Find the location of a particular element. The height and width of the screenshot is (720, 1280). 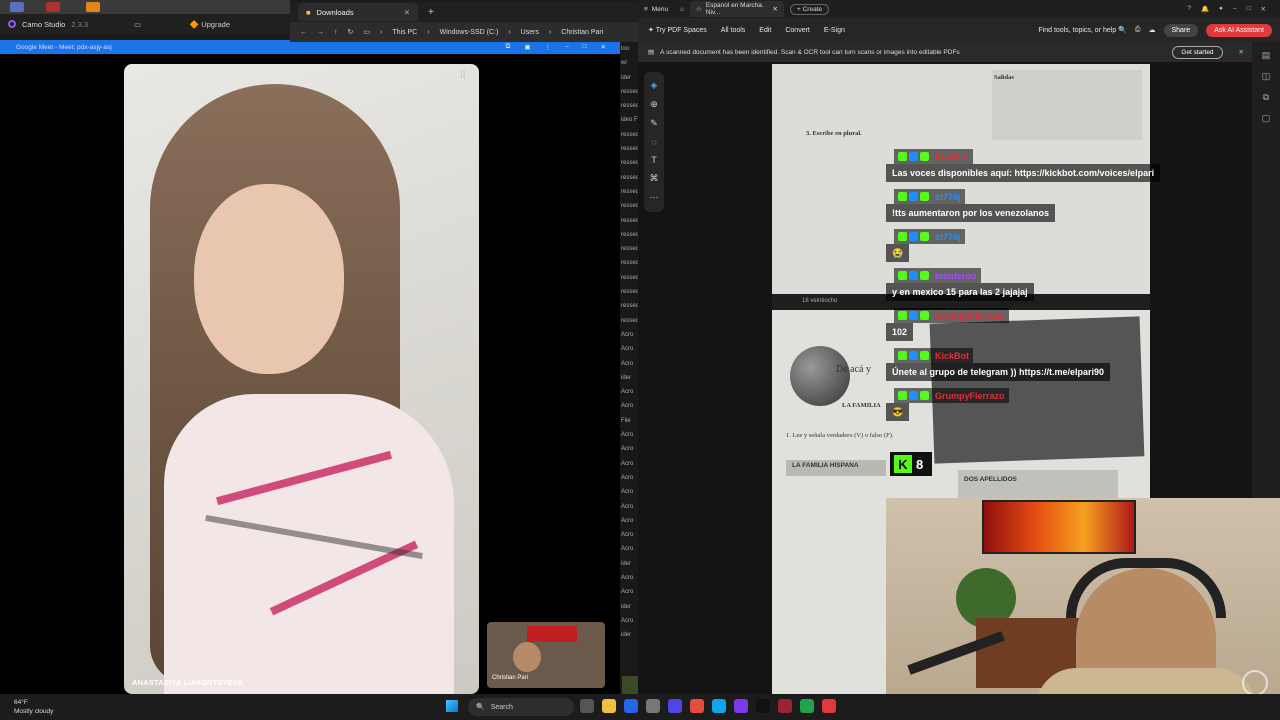

breadcrumb-item: Christian Pari is located at coordinates (582, 32).